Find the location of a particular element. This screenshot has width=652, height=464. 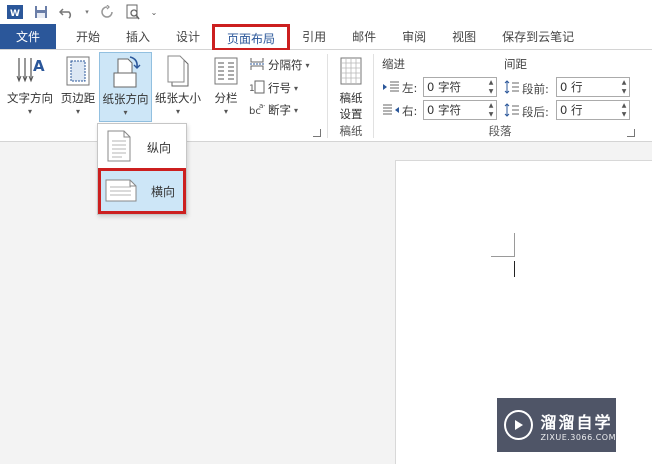

paragraph-group-label: 段落 is located at coordinates (500, 131).